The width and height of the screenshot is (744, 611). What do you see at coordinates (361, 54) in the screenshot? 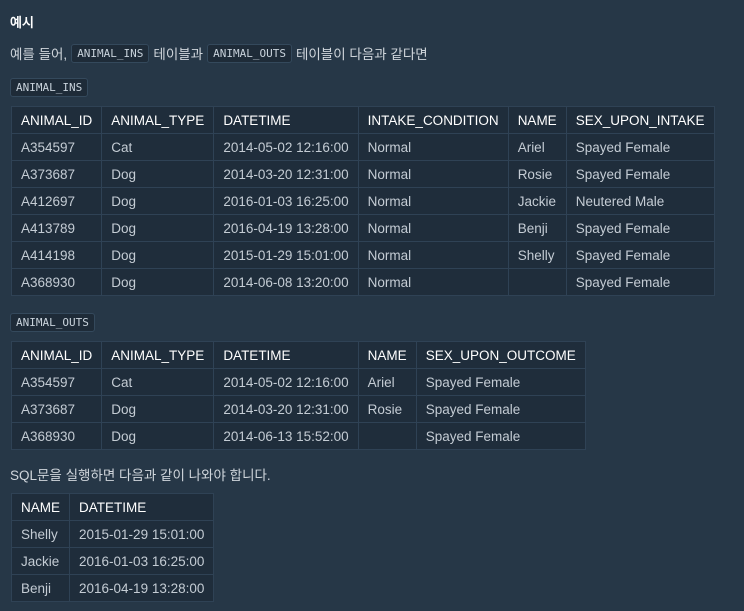
I see `intro-suffix: 테이블이 다음과 같다면` at bounding box center [361, 54].